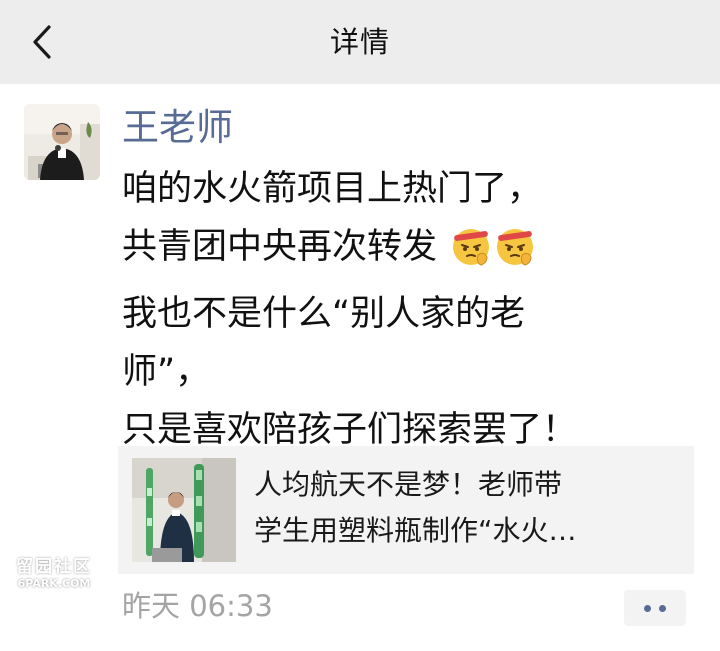  Describe the element at coordinates (332, 189) in the screenshot. I see `post-line: 咱的水火箭项目上热门了，` at that location.